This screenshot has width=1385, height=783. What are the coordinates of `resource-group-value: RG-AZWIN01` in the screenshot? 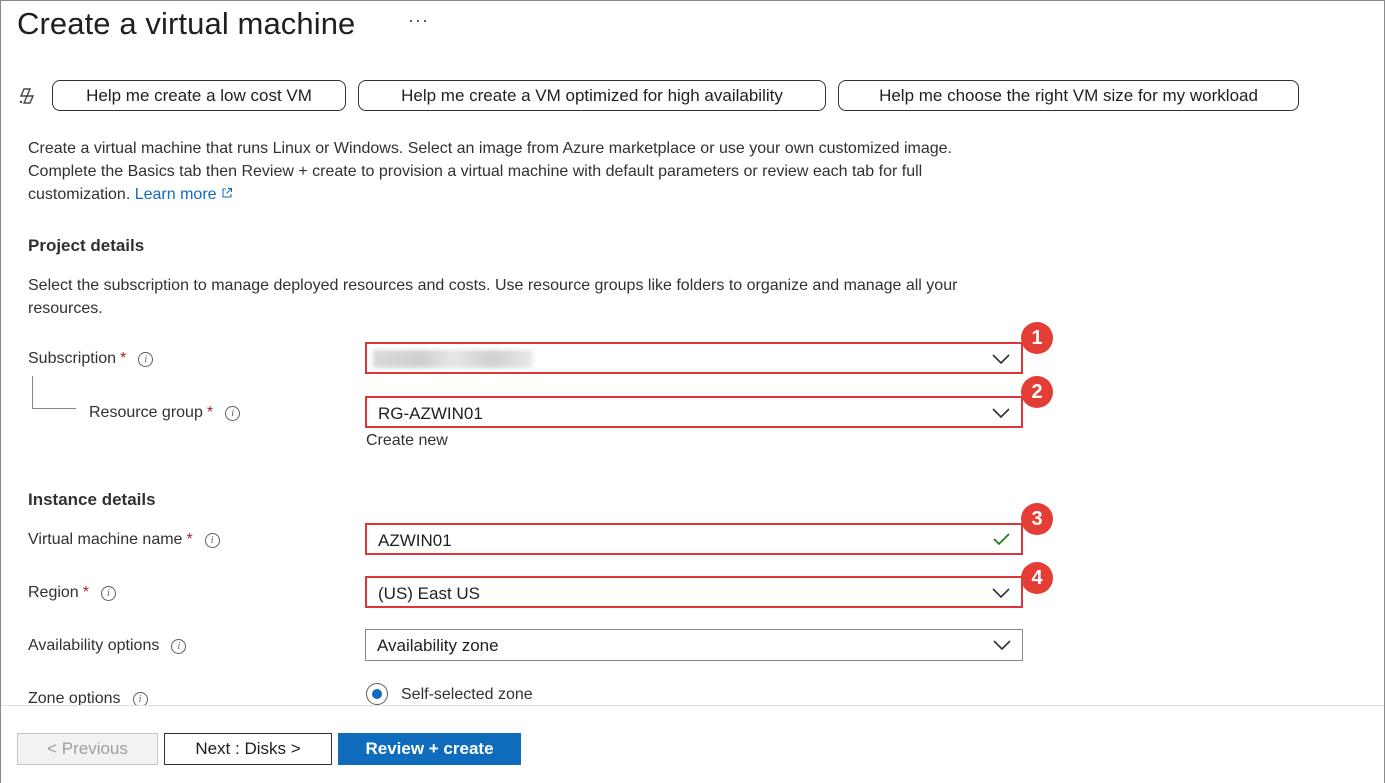 It's located at (430, 413).